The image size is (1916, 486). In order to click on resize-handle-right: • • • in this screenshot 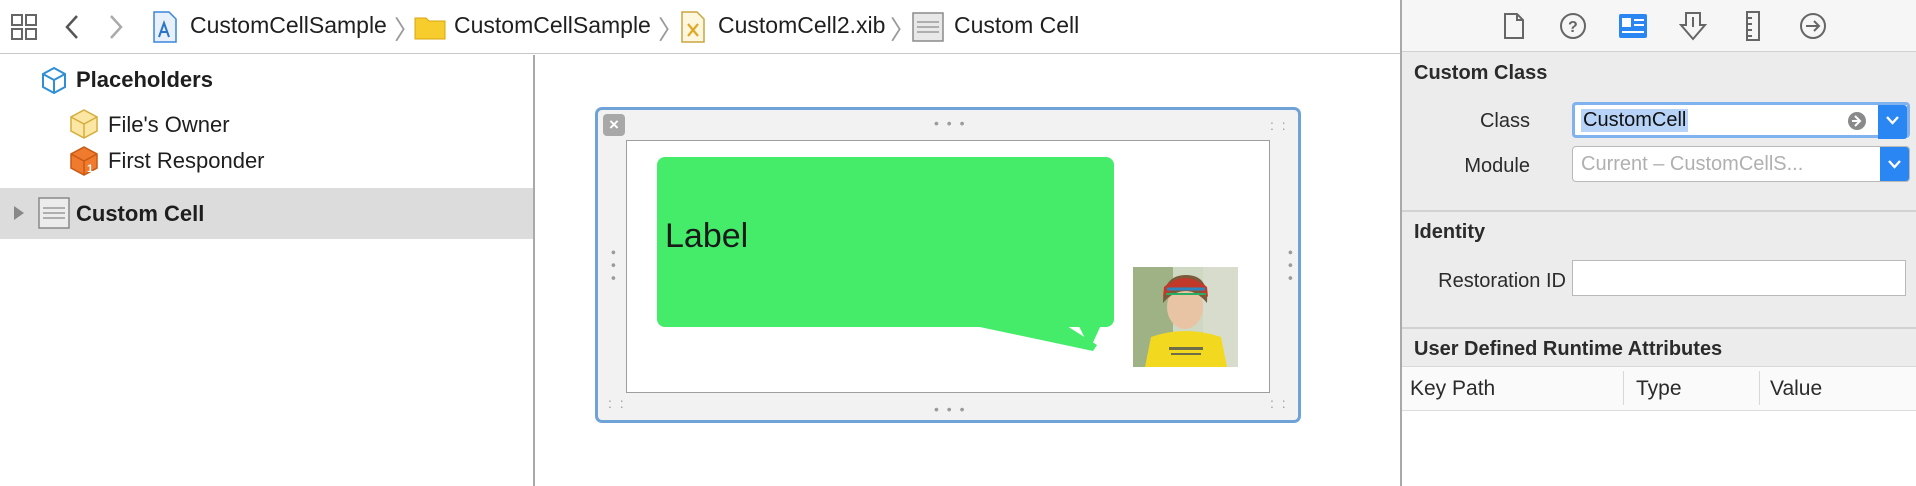, I will do `click(1291, 266)`.